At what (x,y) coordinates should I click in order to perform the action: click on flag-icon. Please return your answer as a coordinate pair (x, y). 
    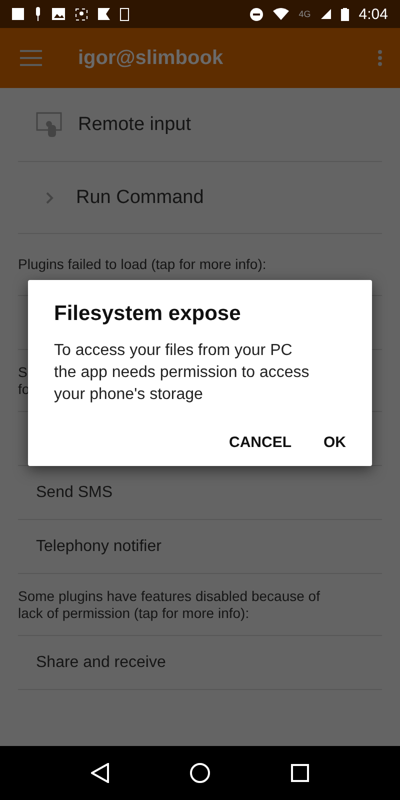
    Looking at the image, I should click on (104, 14).